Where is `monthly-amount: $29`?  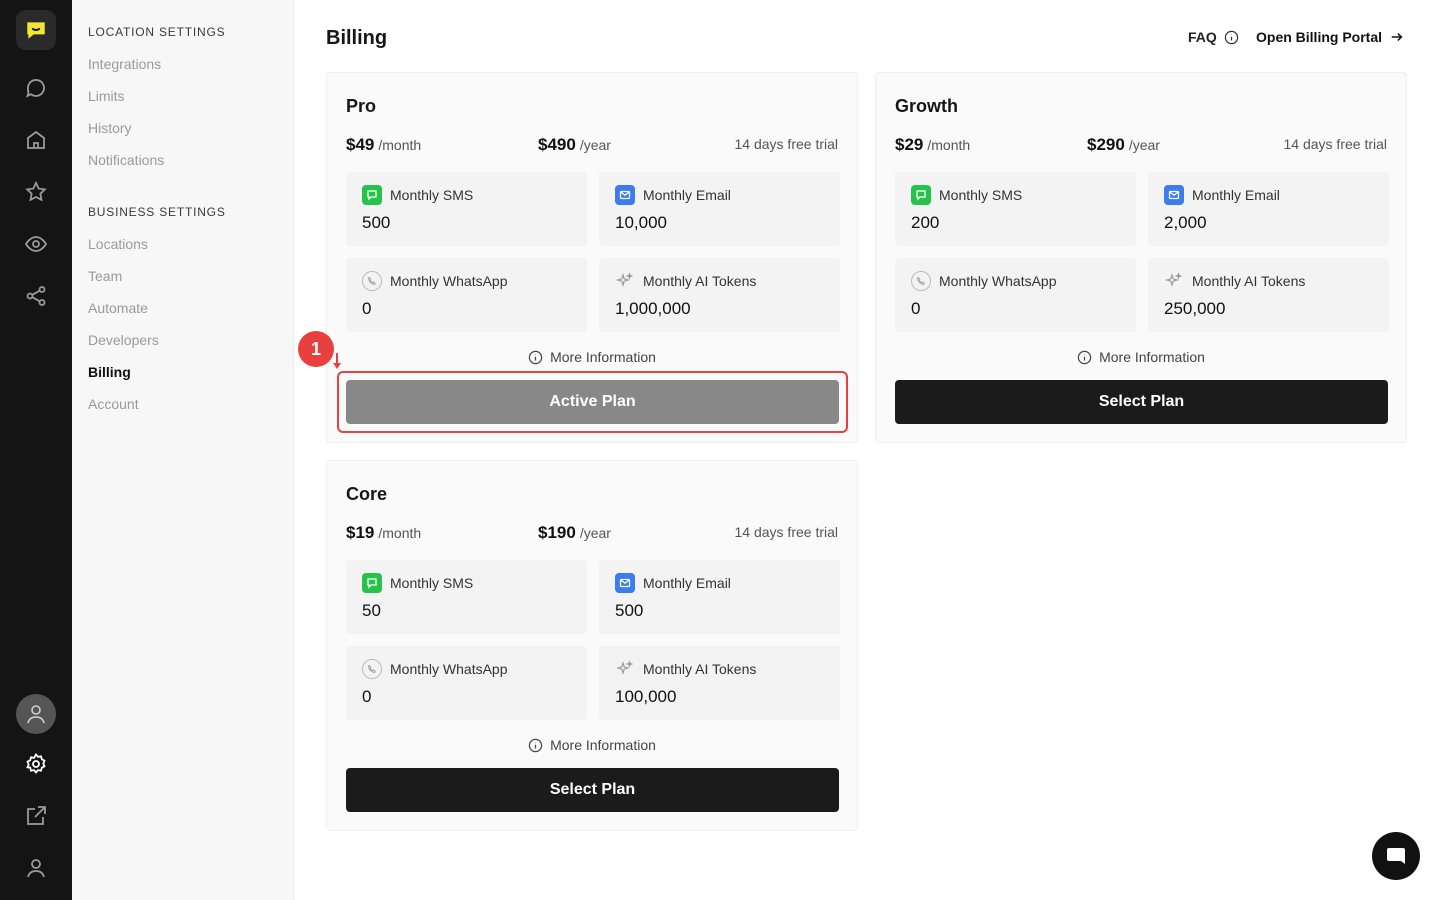
monthly-amount: $29 is located at coordinates (909, 144).